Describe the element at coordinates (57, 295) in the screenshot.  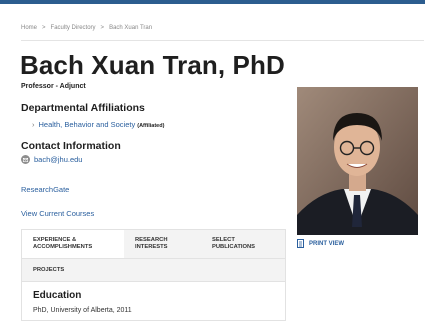
I see `education-heading: Education` at that location.